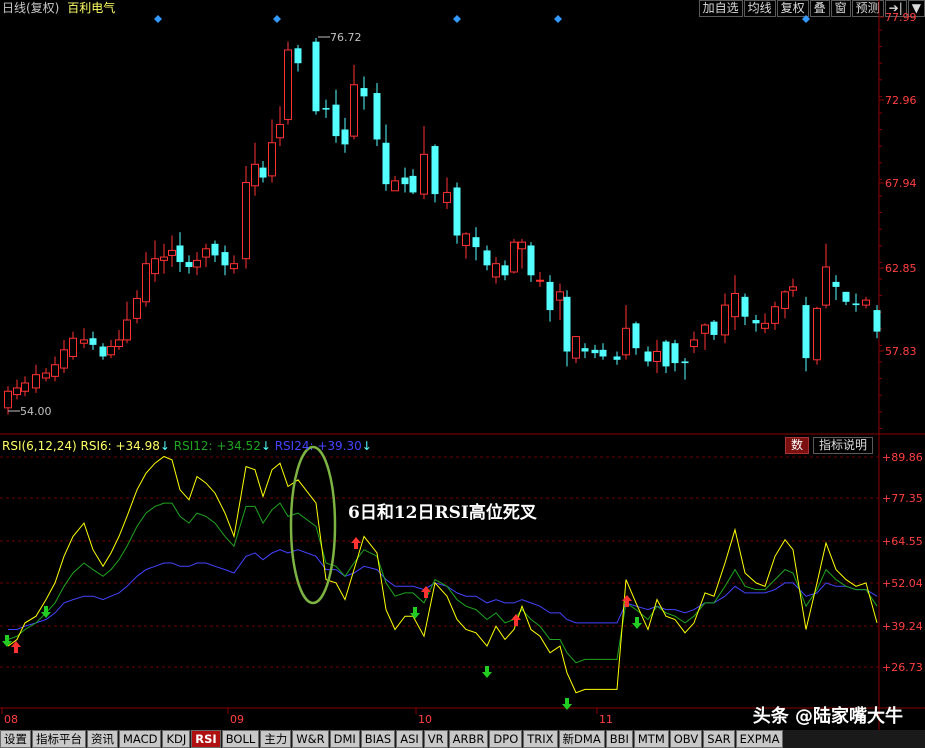 The height and width of the screenshot is (748, 925). I want to click on tab-sar: SAR, so click(719, 739).